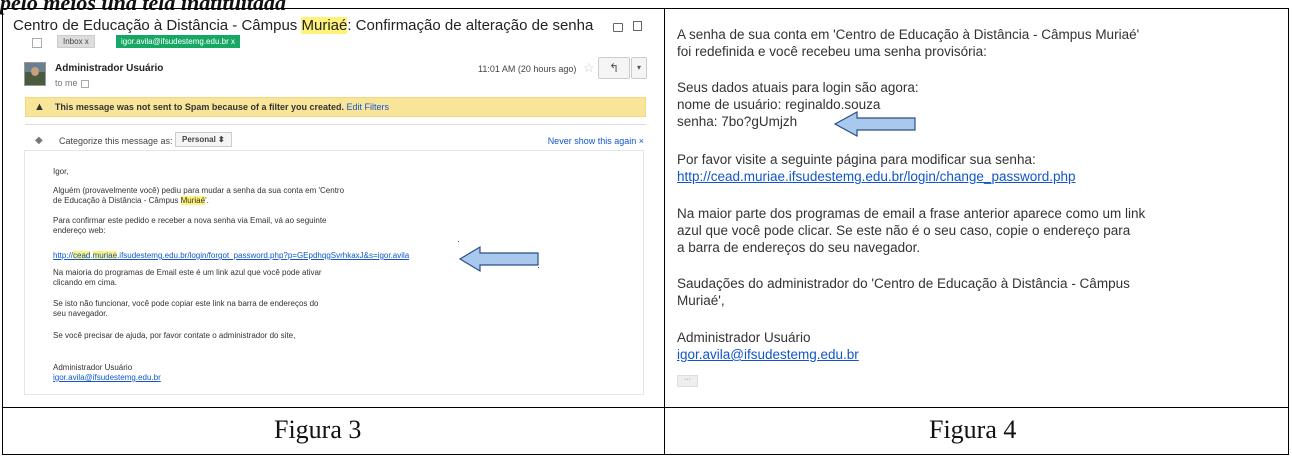  I want to click on select-checkbox, so click(37, 43).